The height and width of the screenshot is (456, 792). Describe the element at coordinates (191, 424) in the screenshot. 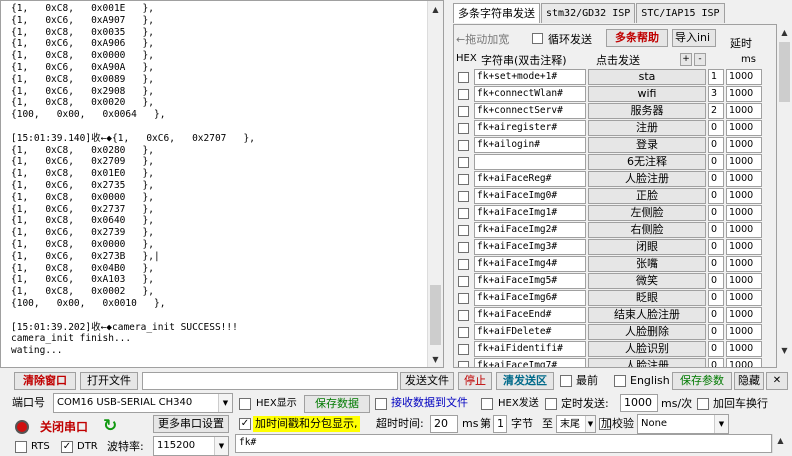

I see `more-port-settings-button: 更多串口设置` at that location.